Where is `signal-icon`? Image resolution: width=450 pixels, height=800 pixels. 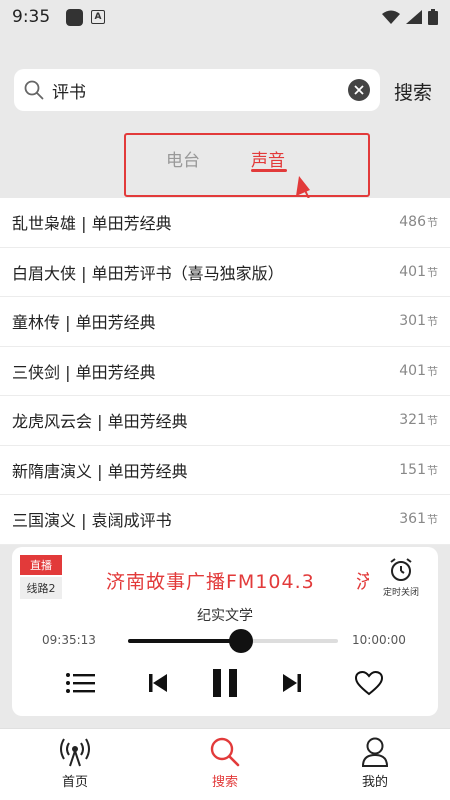
signal-icon is located at coordinates (414, 17).